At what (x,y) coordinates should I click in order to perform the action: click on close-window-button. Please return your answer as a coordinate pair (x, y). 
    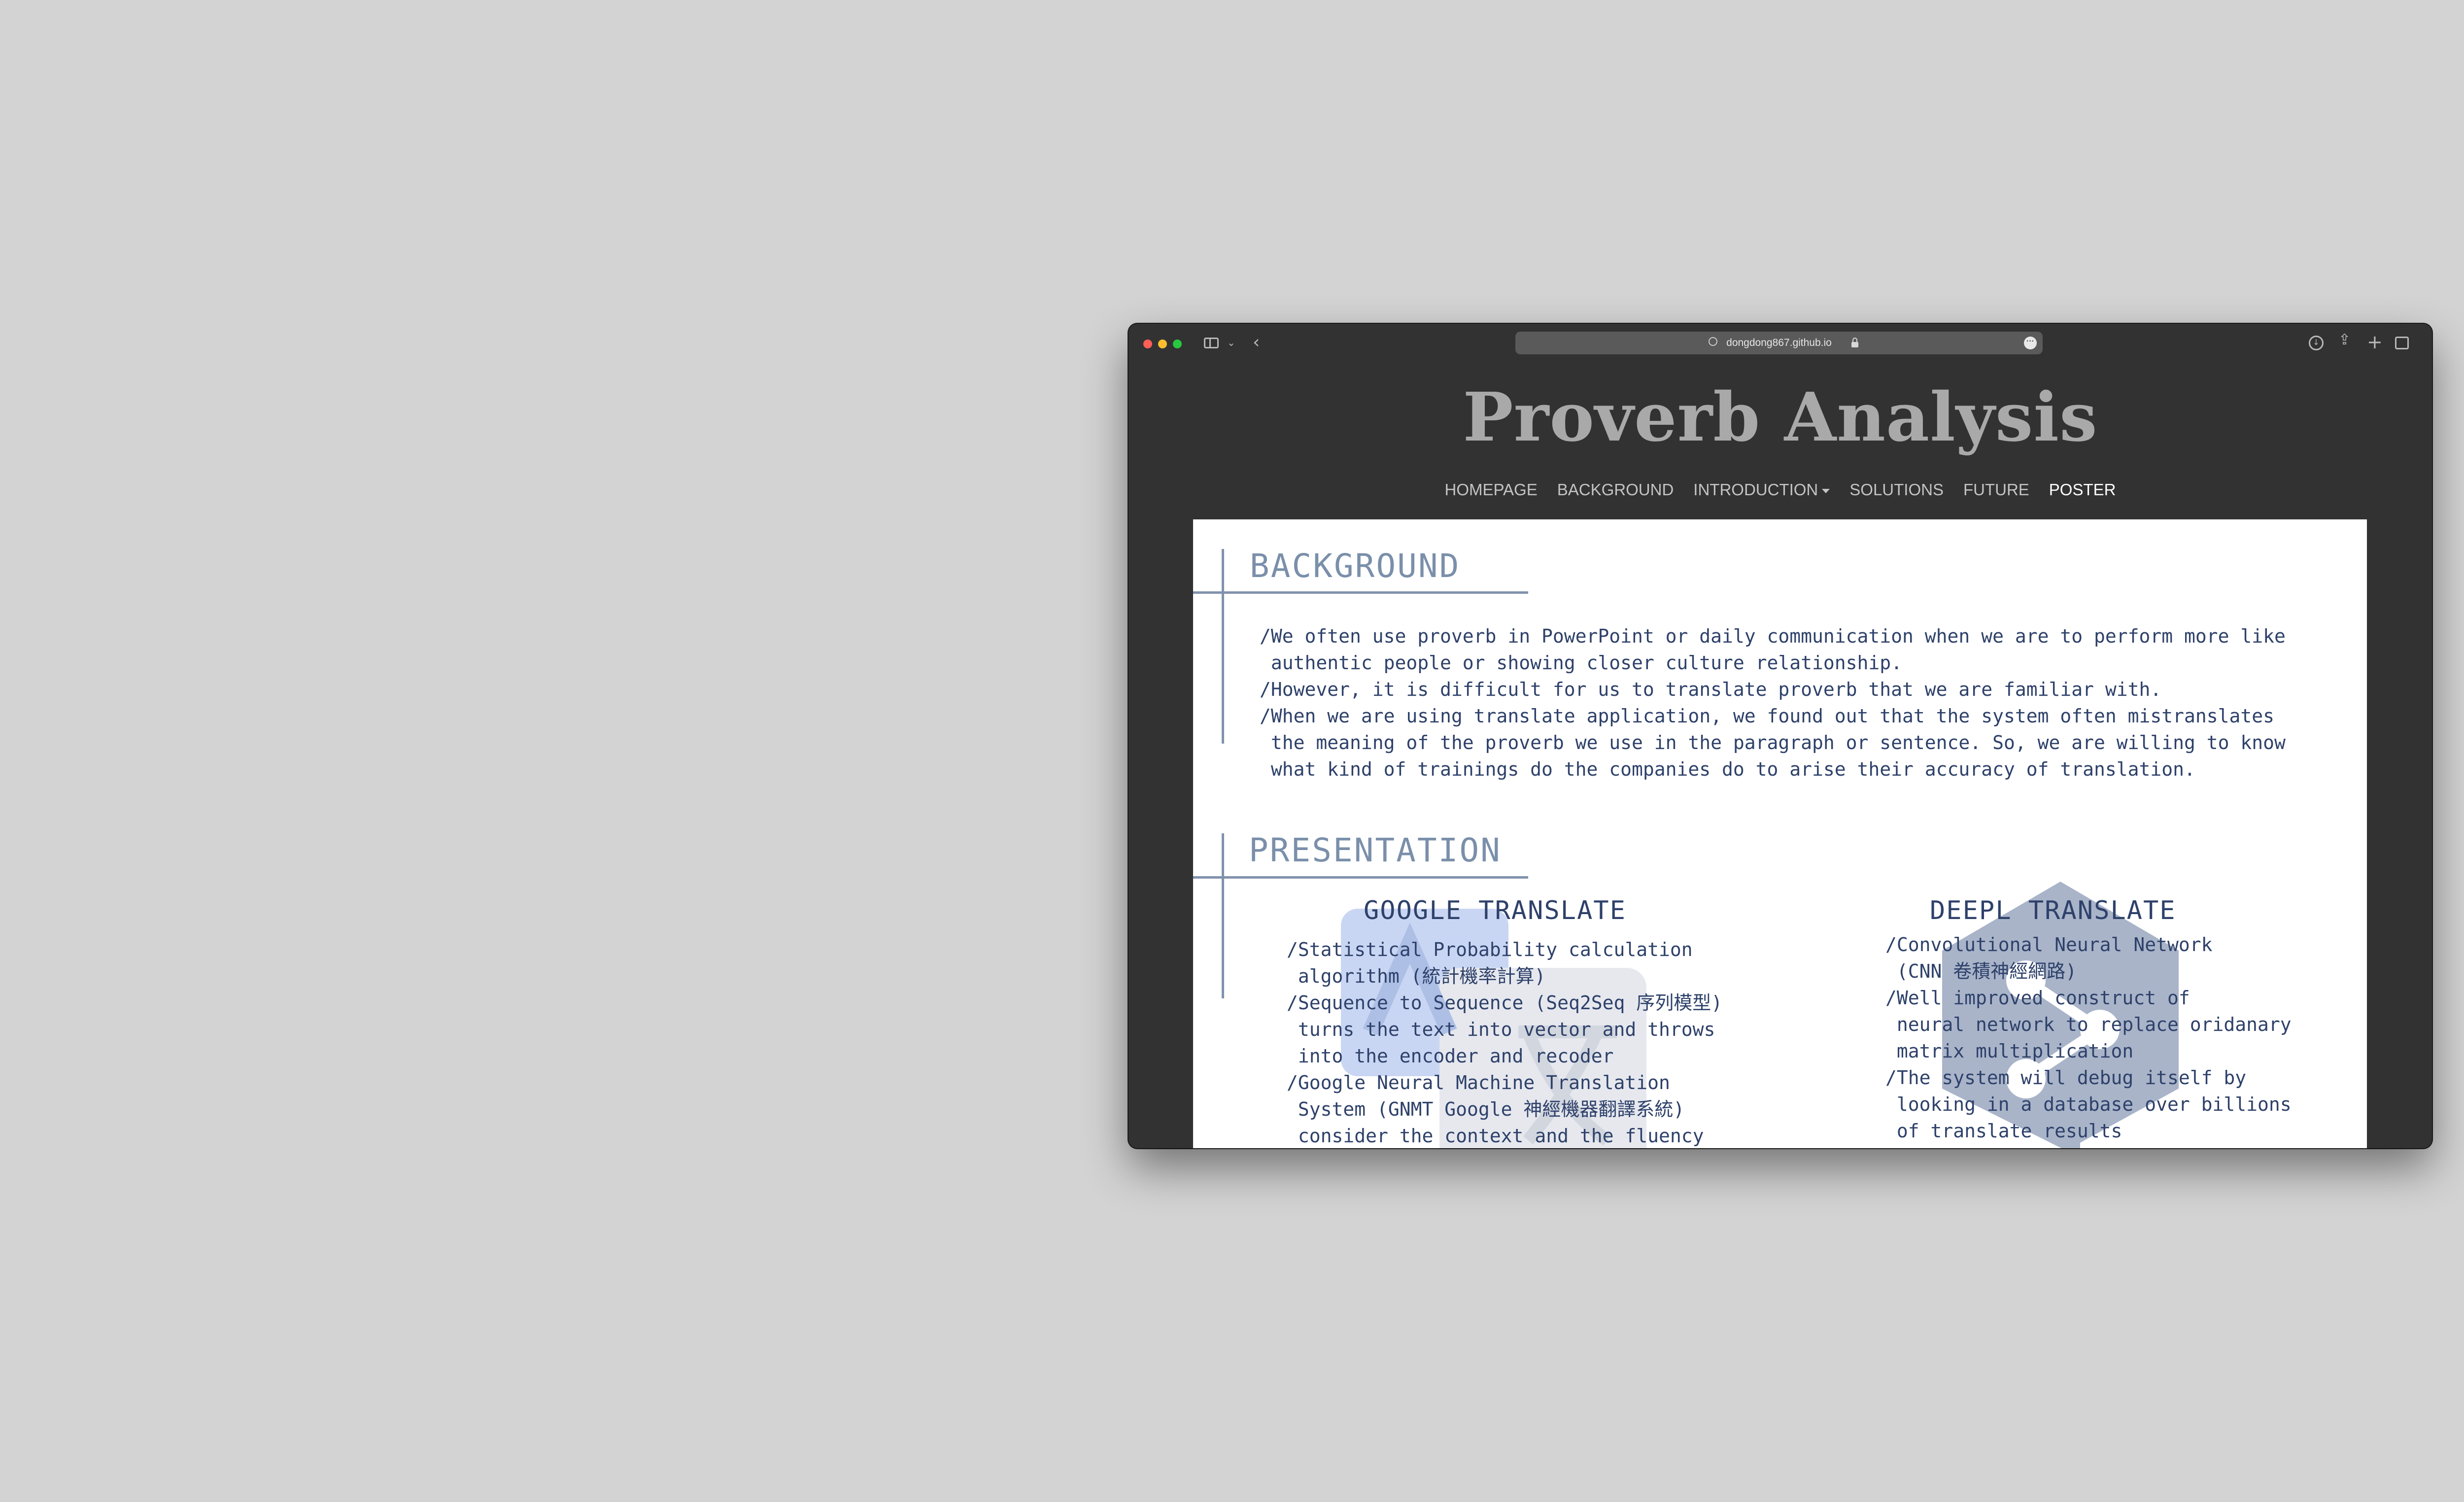
    Looking at the image, I should click on (1147, 344).